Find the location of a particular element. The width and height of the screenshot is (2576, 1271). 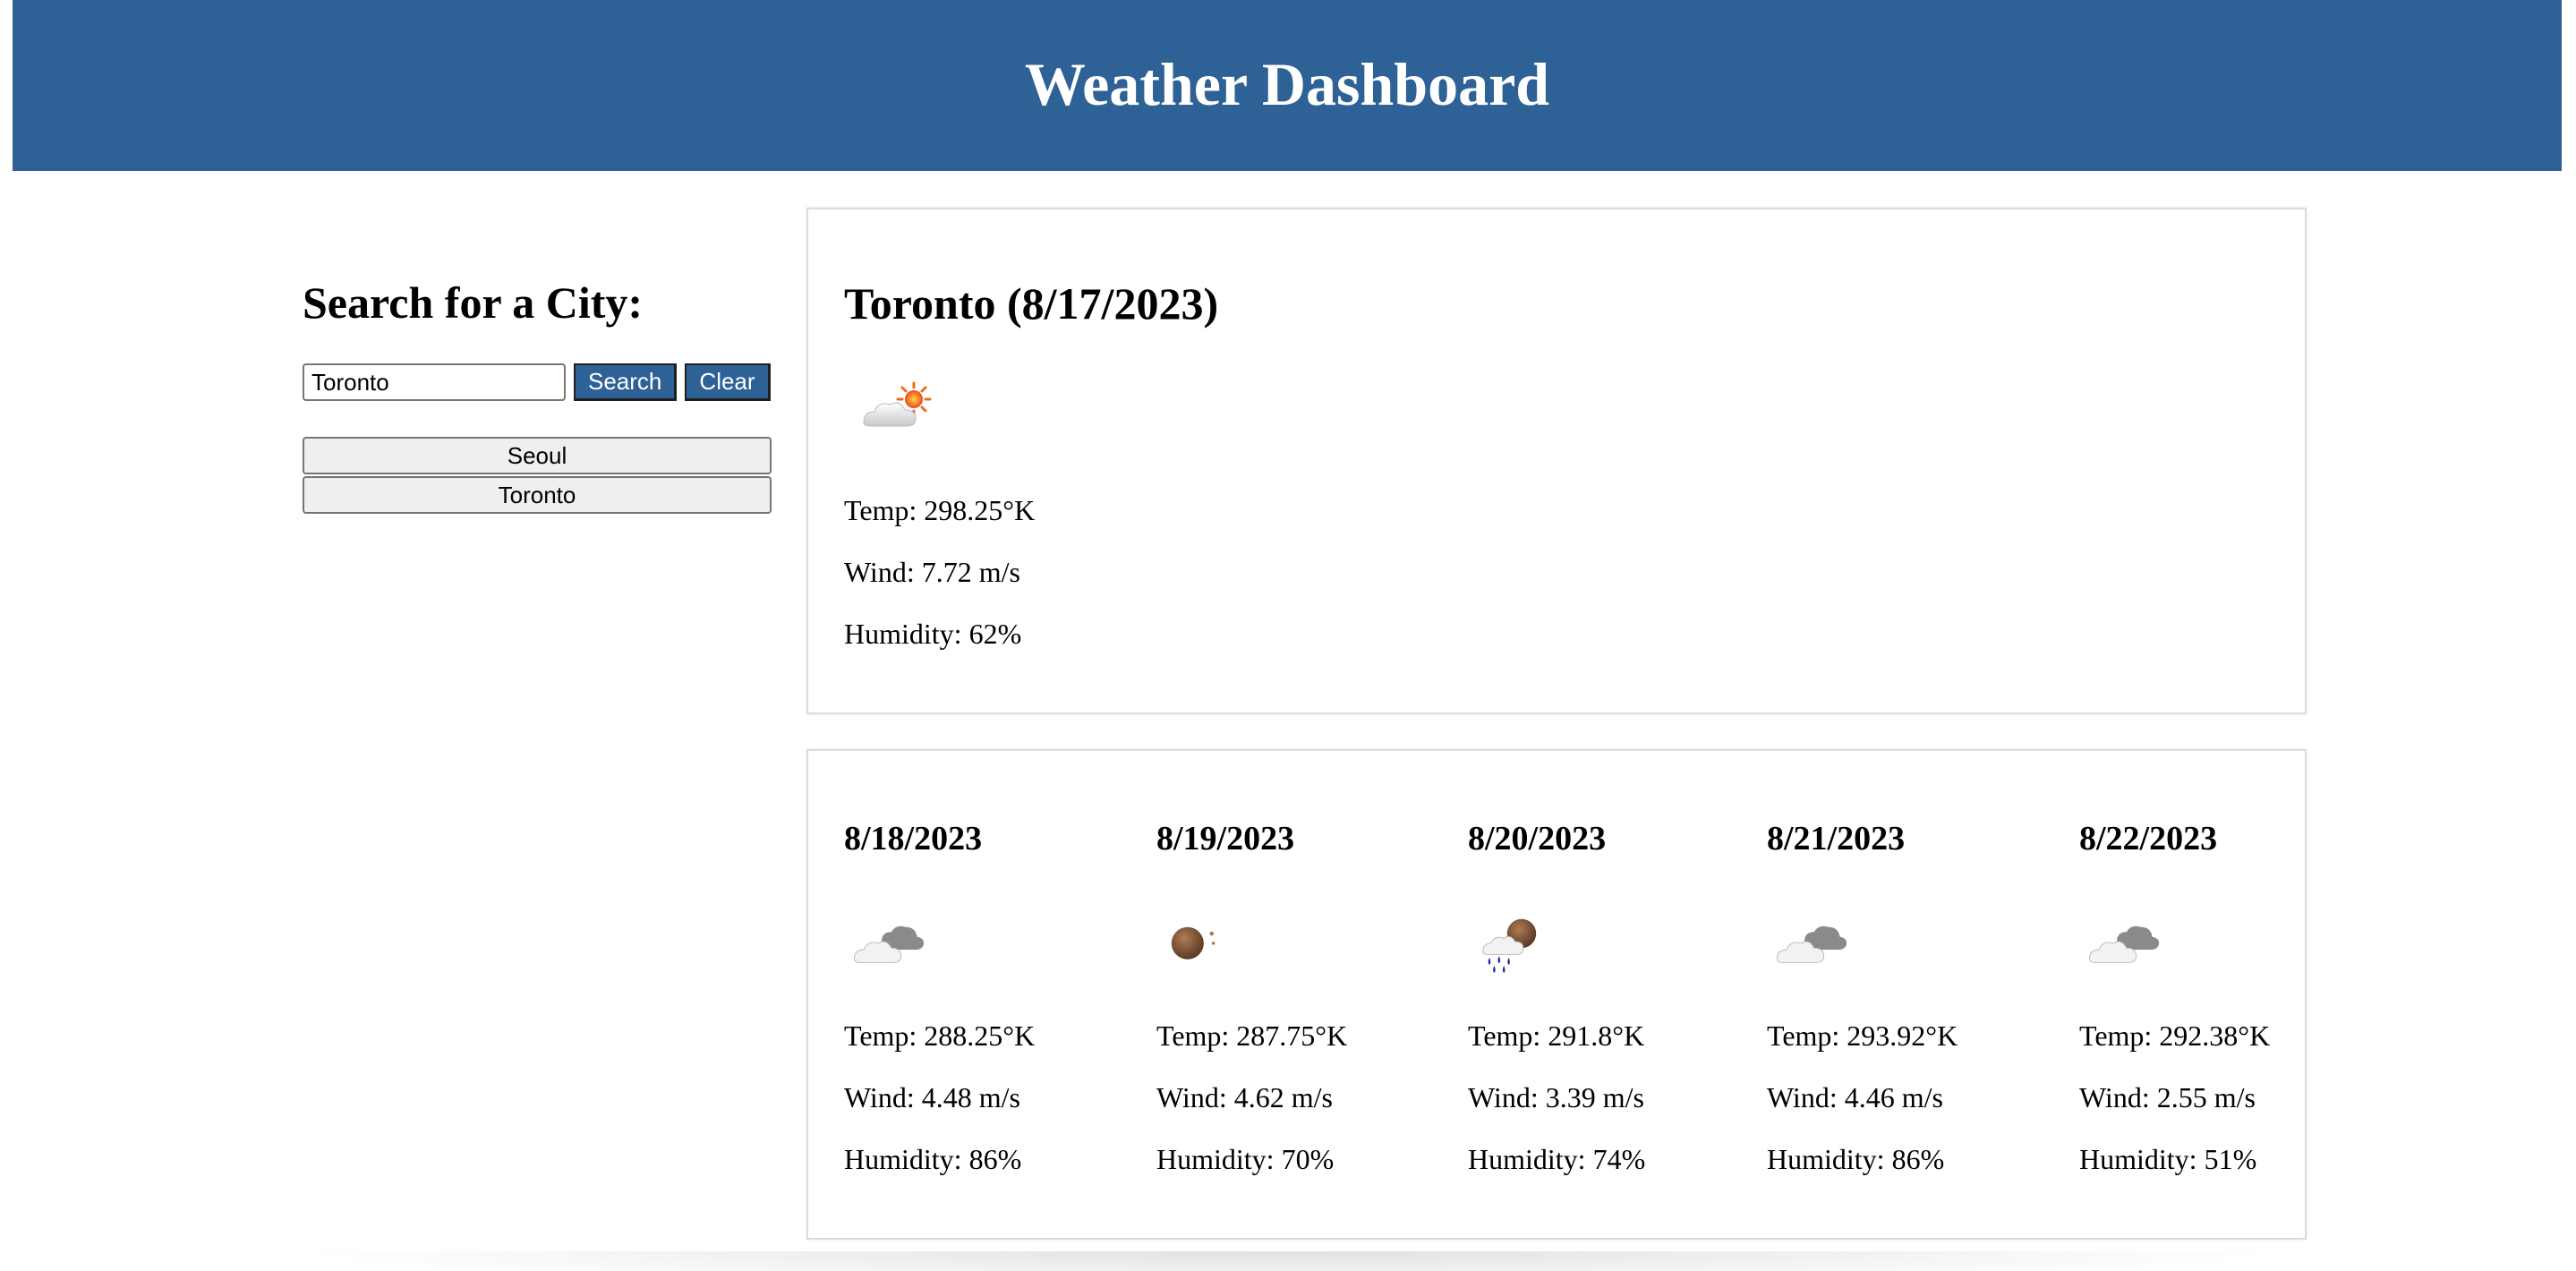

forecast-temp: Temp: 292.38°K is located at coordinates (2175, 1035).